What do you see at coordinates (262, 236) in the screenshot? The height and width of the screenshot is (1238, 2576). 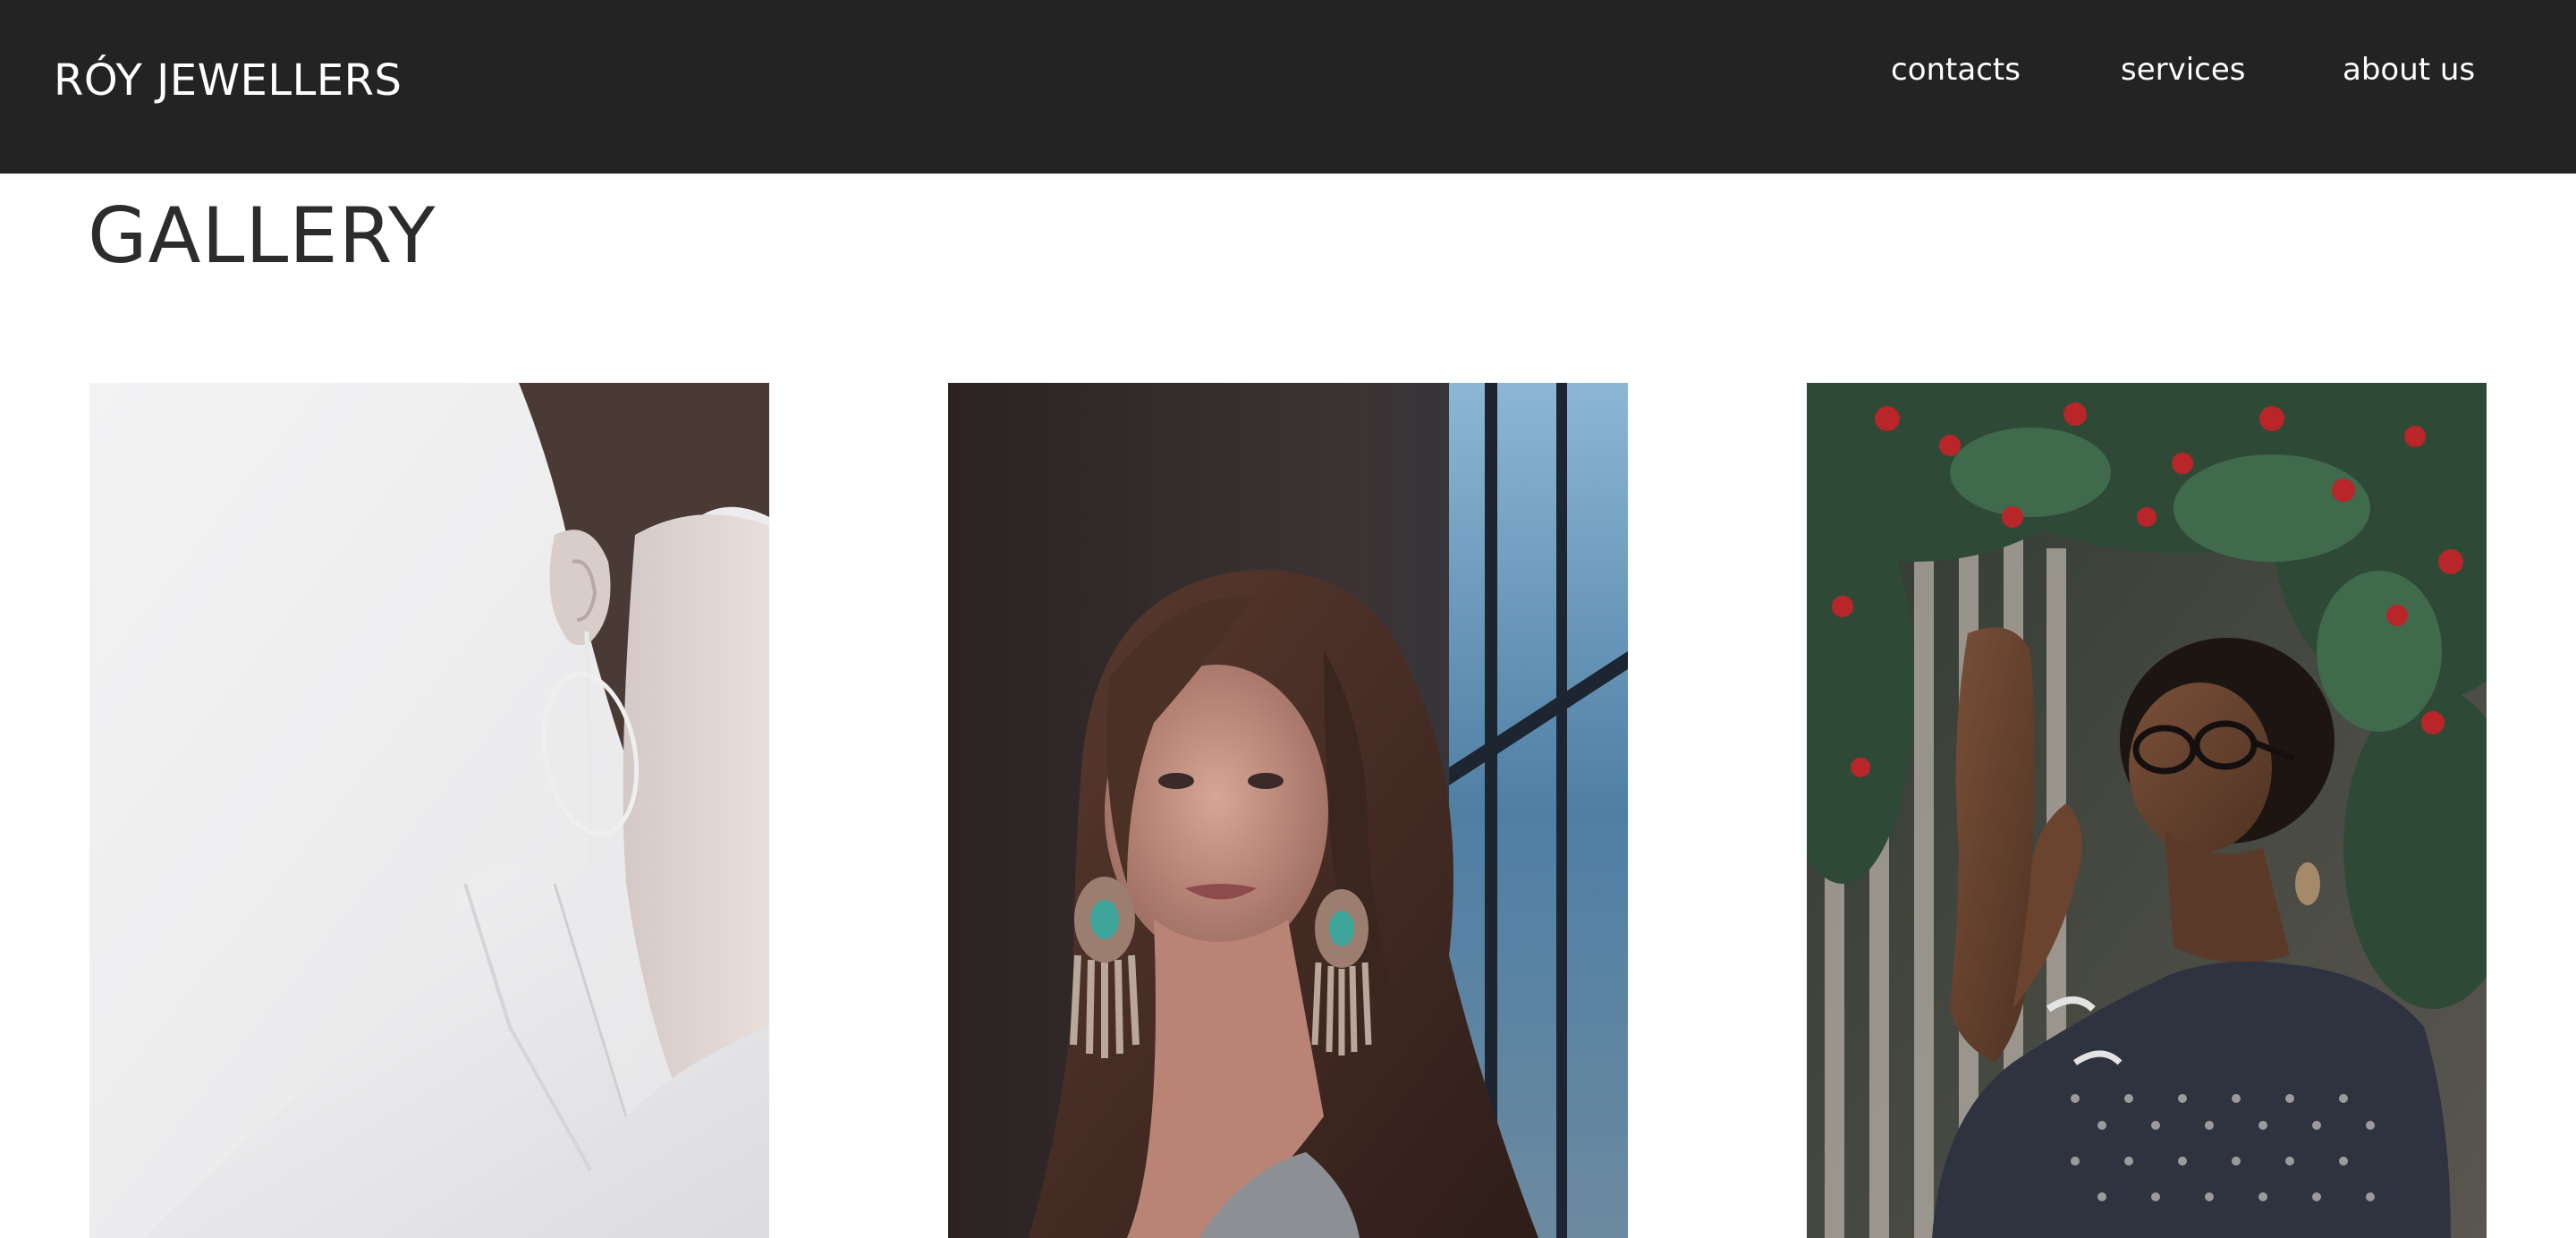 I see `page-title: GALLERY` at bounding box center [262, 236].